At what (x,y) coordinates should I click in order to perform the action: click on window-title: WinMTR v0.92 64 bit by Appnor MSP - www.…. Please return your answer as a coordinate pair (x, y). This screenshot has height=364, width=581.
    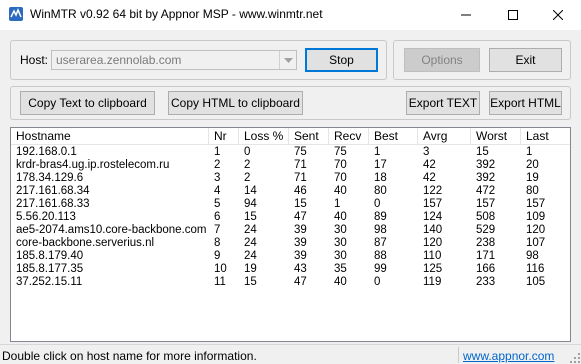
    Looking at the image, I should click on (176, 14).